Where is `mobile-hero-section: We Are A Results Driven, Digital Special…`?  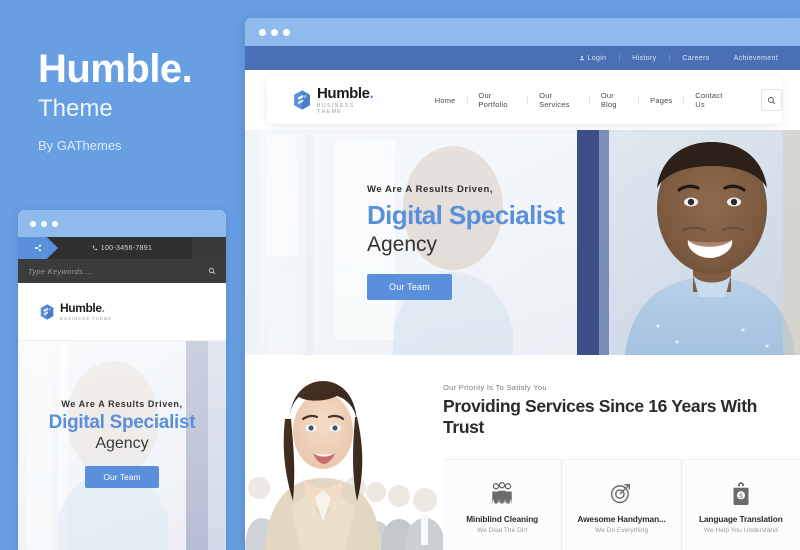
mobile-hero-section: We Are A Results Driven, Digital Special… is located at coordinates (122, 445).